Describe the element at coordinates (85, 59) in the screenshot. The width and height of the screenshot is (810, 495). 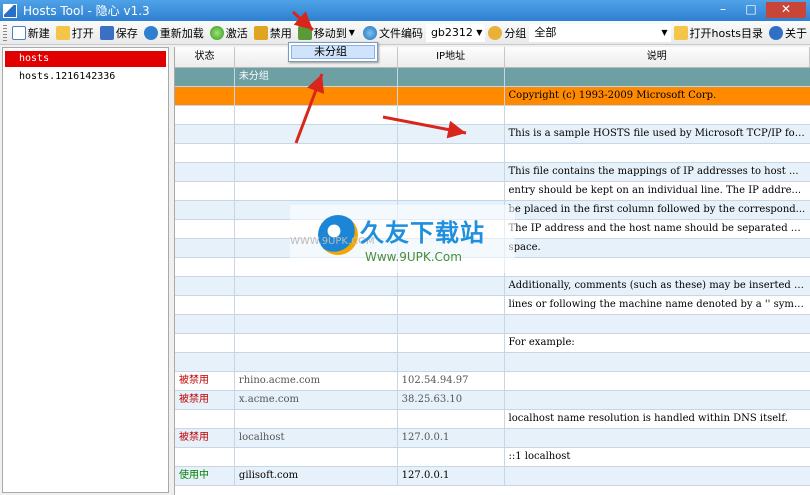
I see `tree-item-hosts: hosts` at that location.